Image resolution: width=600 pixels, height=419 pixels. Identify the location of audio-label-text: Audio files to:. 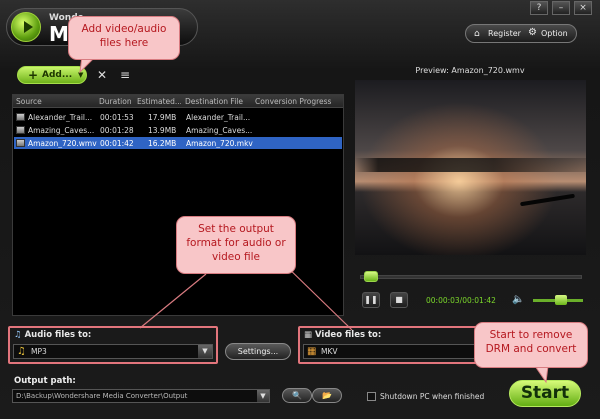
(58, 335).